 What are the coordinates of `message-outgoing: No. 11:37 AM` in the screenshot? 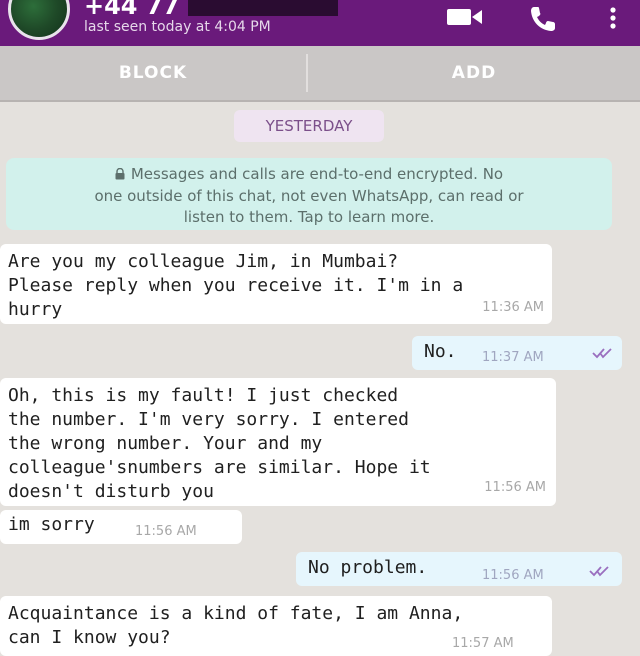 It's located at (517, 353).